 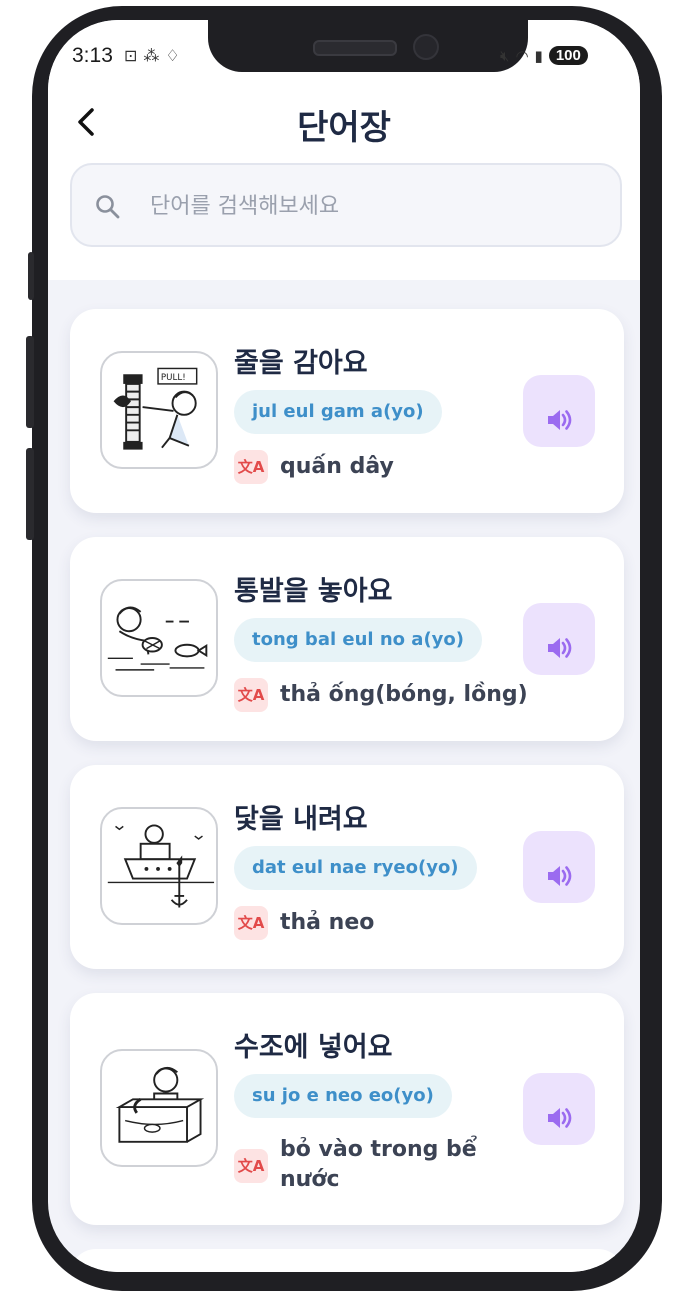 What do you see at coordinates (313, 591) in the screenshot?
I see `word-korean: 통발을 놓아요` at bounding box center [313, 591].